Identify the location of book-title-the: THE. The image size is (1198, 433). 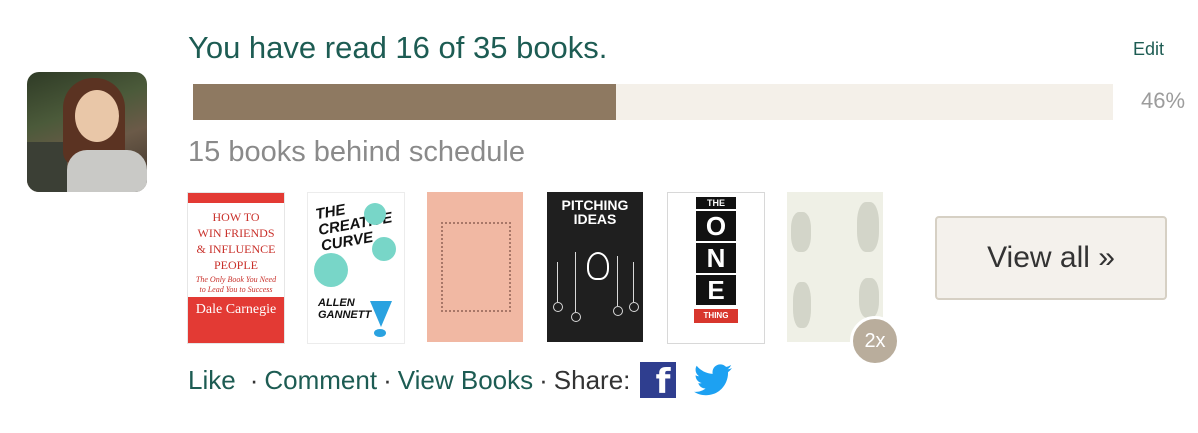
(716, 203).